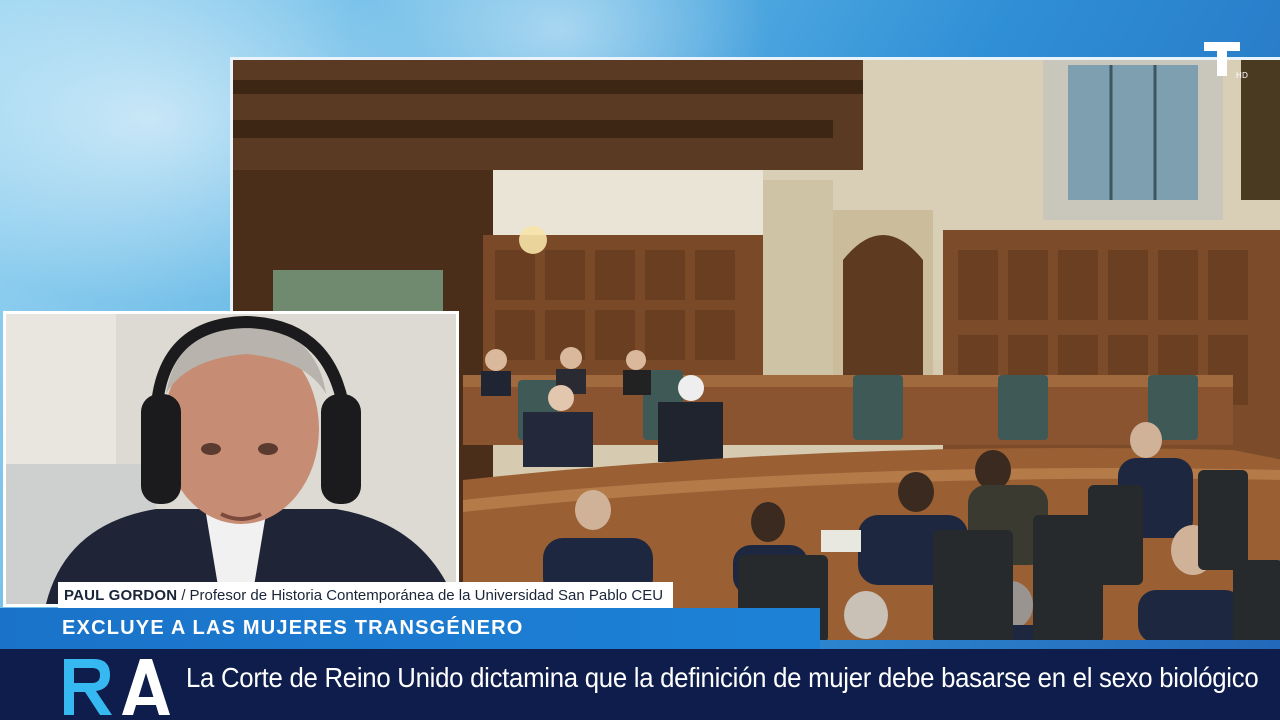 Image resolution: width=1280 pixels, height=720 pixels. I want to click on channel-logo: HD, so click(1226, 62).